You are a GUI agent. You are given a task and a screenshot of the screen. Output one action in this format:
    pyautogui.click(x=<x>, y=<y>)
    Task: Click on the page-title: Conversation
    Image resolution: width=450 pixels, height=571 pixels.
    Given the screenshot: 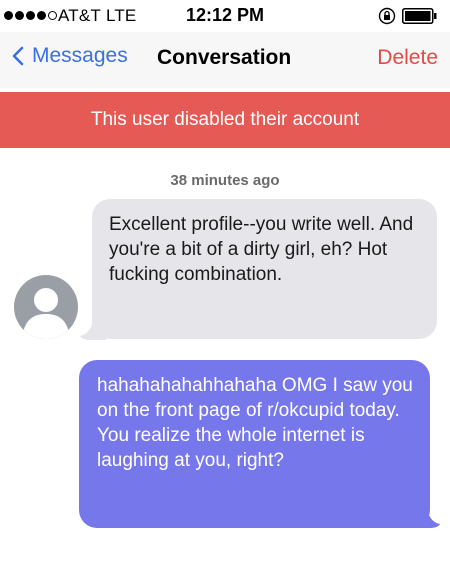 What is the action you would take?
    pyautogui.click(x=224, y=57)
    